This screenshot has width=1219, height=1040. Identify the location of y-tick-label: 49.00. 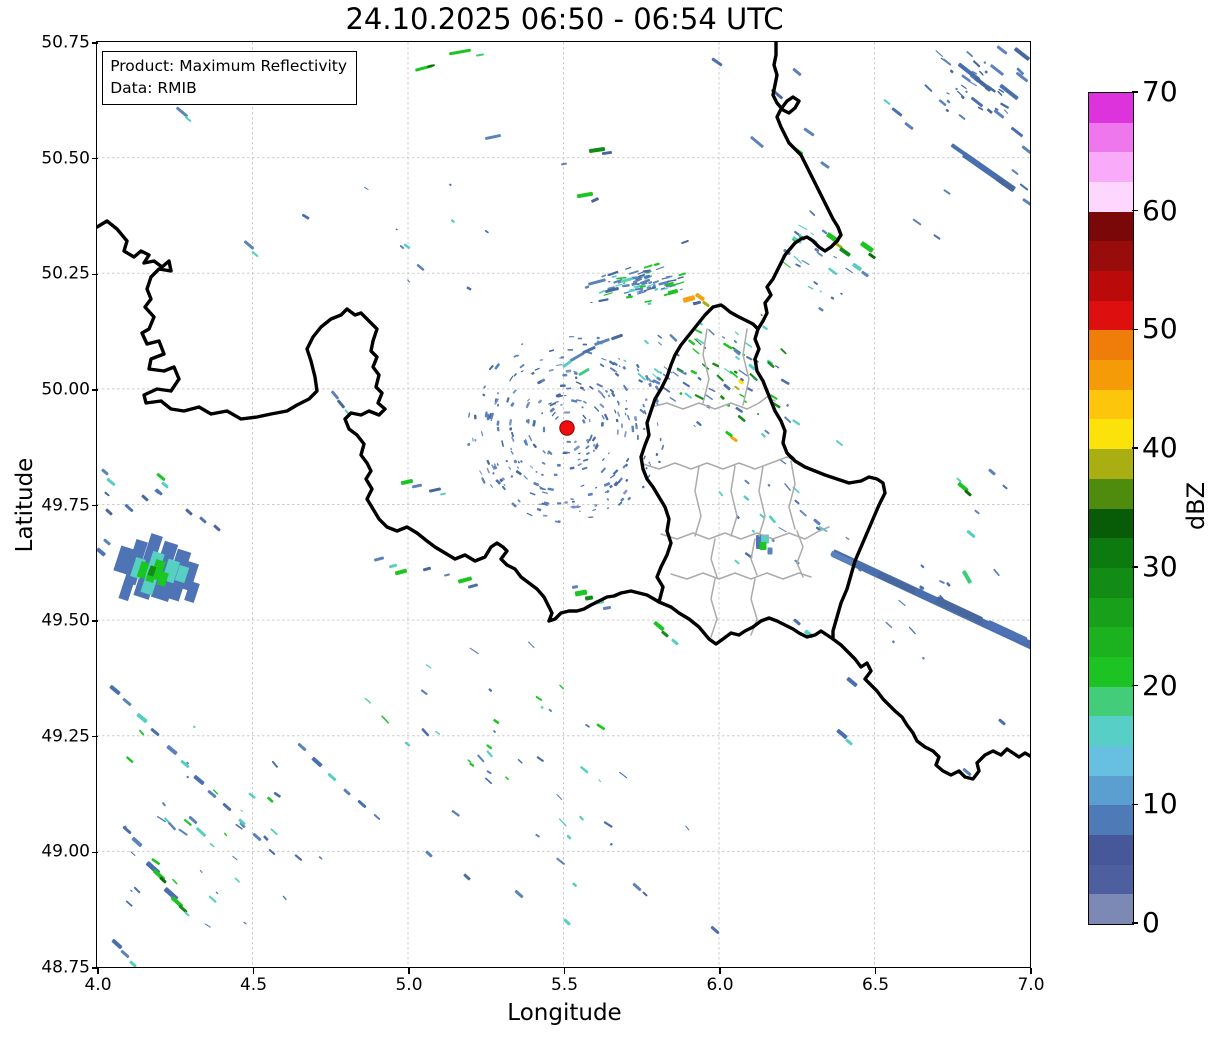
(65, 851).